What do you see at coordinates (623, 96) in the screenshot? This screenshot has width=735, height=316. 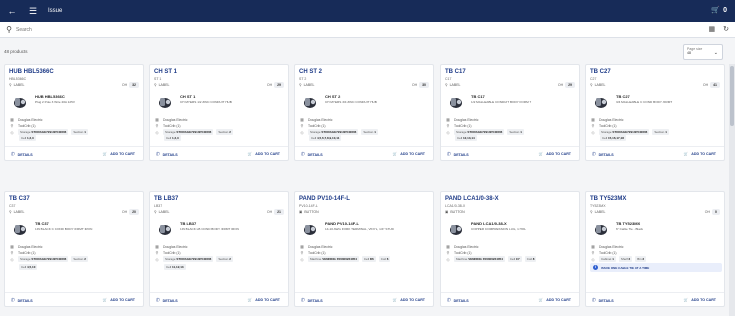 I see `product-name: TB C27` at bounding box center [623, 96].